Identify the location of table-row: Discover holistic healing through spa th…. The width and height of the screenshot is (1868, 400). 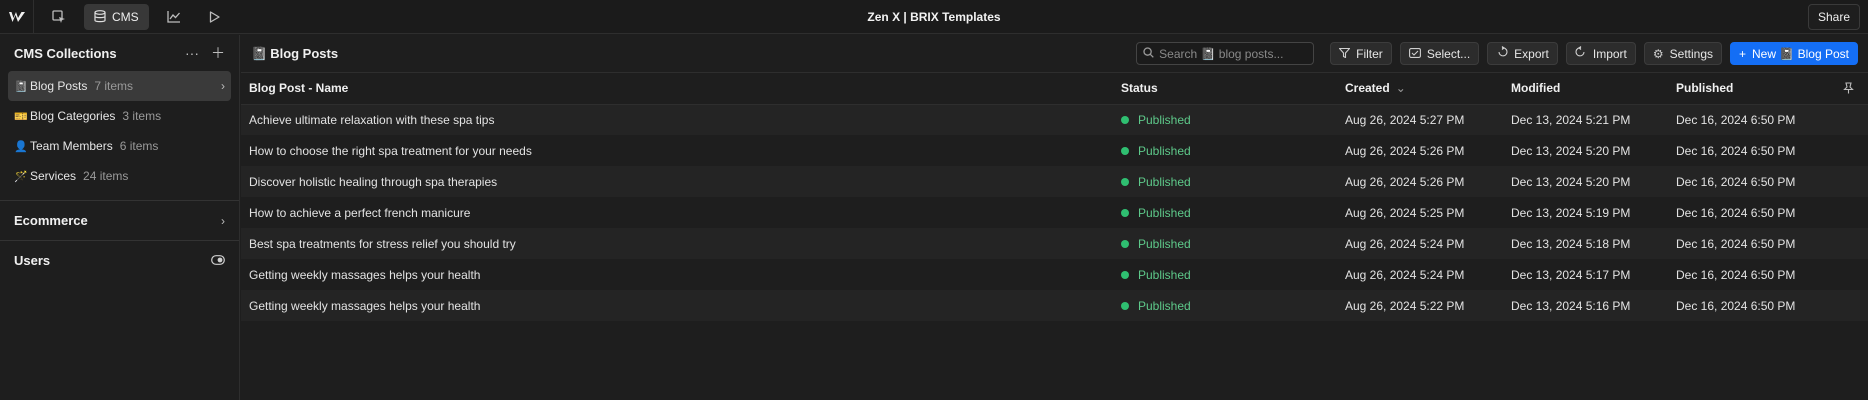
(1054, 181).